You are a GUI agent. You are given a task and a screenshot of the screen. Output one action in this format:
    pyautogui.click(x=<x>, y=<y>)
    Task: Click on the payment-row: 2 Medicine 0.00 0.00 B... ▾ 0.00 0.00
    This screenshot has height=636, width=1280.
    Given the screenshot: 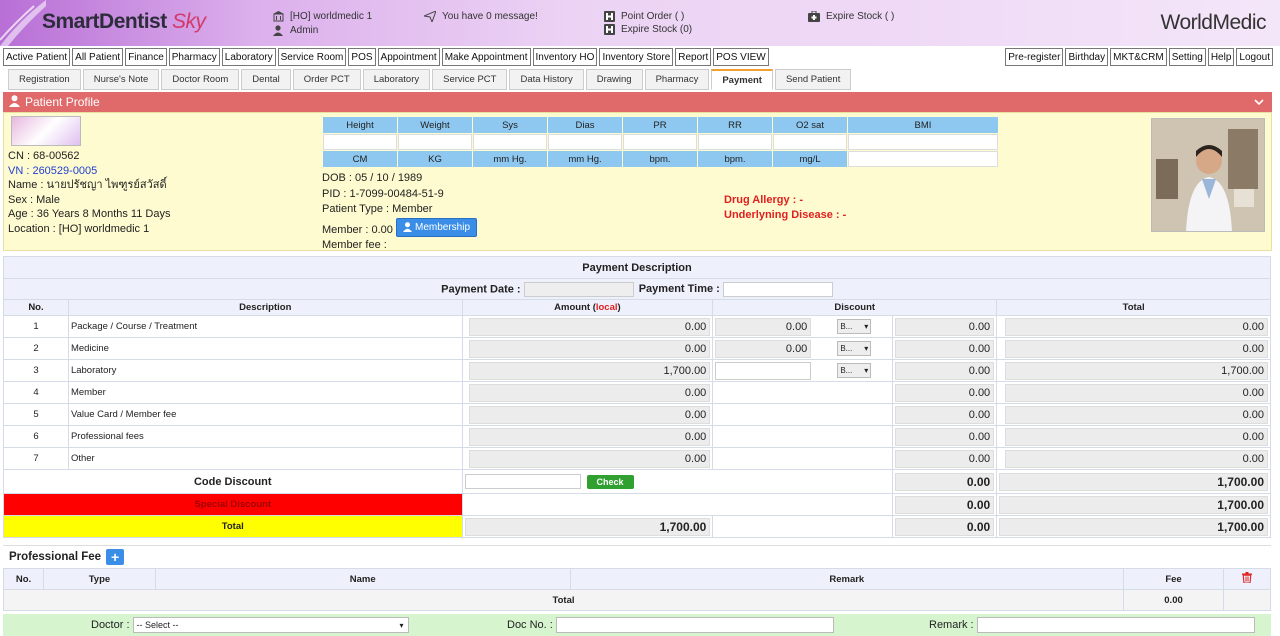 What is the action you would take?
    pyautogui.click(x=637, y=348)
    